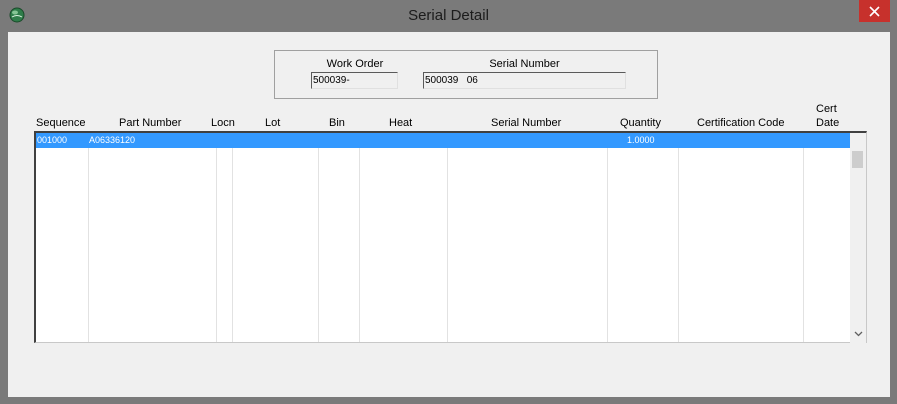 This screenshot has width=897, height=404. What do you see at coordinates (826, 109) in the screenshot?
I see `column-header-cert-date-line1: Cert` at bounding box center [826, 109].